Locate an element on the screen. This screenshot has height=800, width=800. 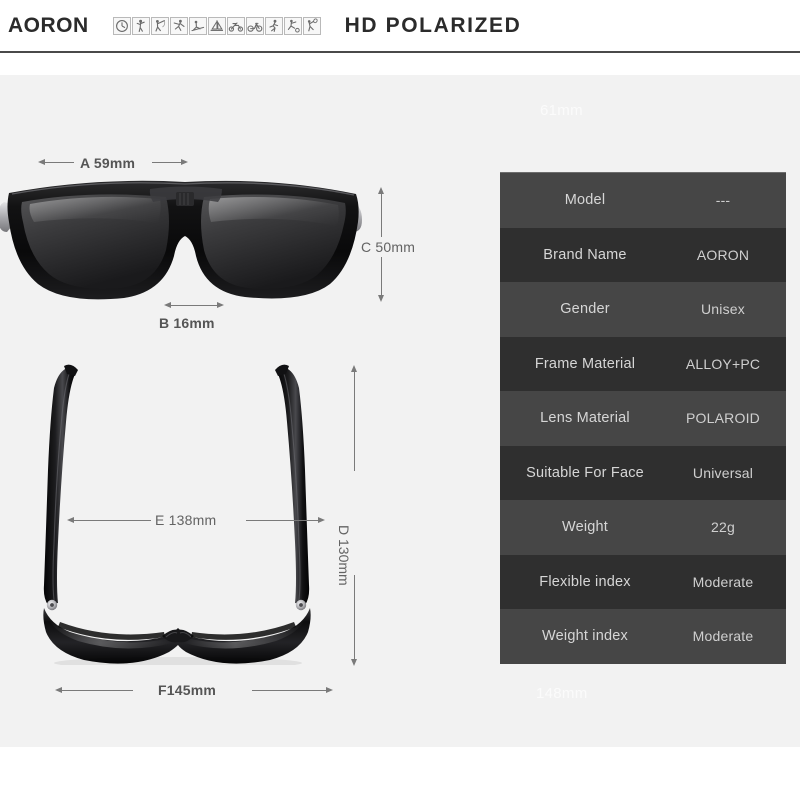
clock-icon is located at coordinates (121, 26).